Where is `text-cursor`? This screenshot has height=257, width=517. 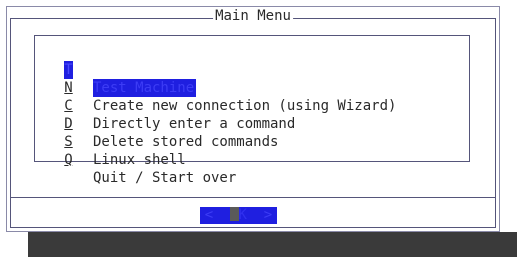
text-cursor is located at coordinates (235, 214).